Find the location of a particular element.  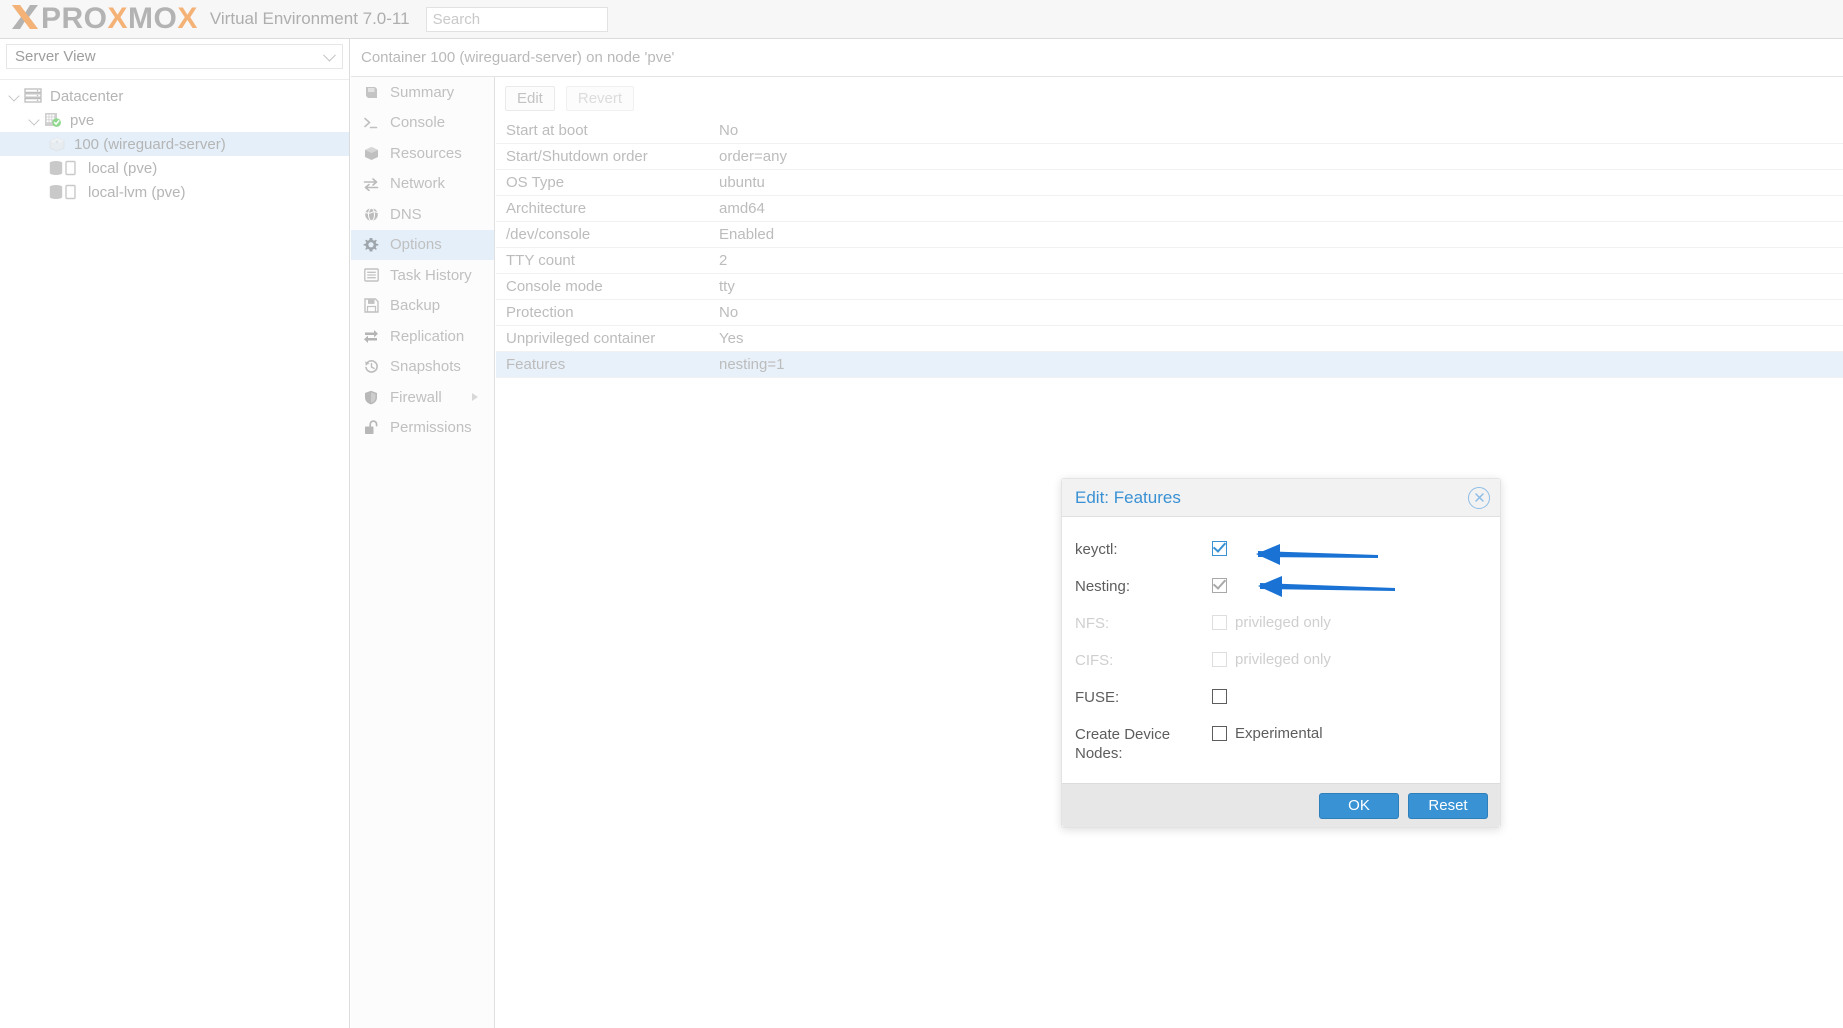

table-row: Protection No is located at coordinates (1169, 313).